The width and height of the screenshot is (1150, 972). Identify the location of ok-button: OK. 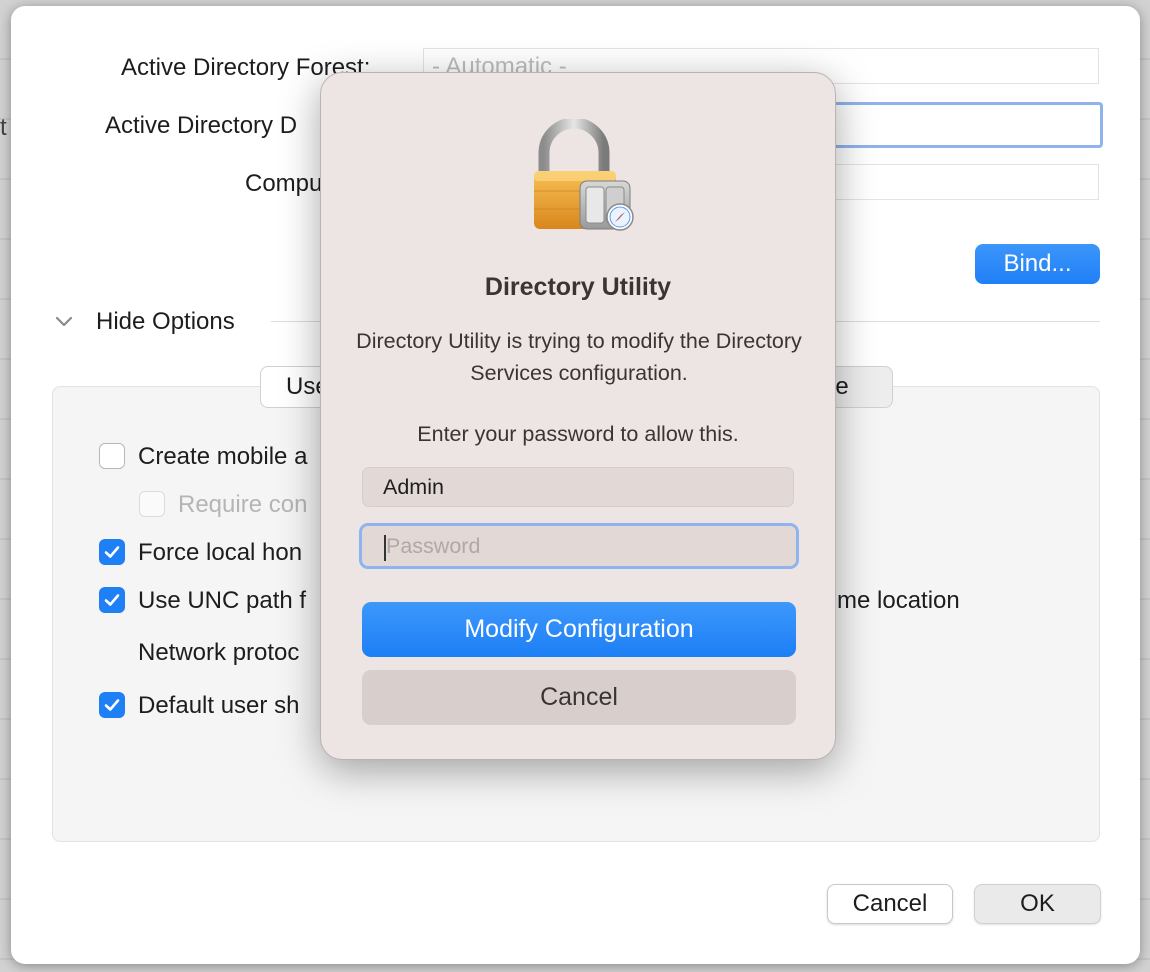
(1037, 904).